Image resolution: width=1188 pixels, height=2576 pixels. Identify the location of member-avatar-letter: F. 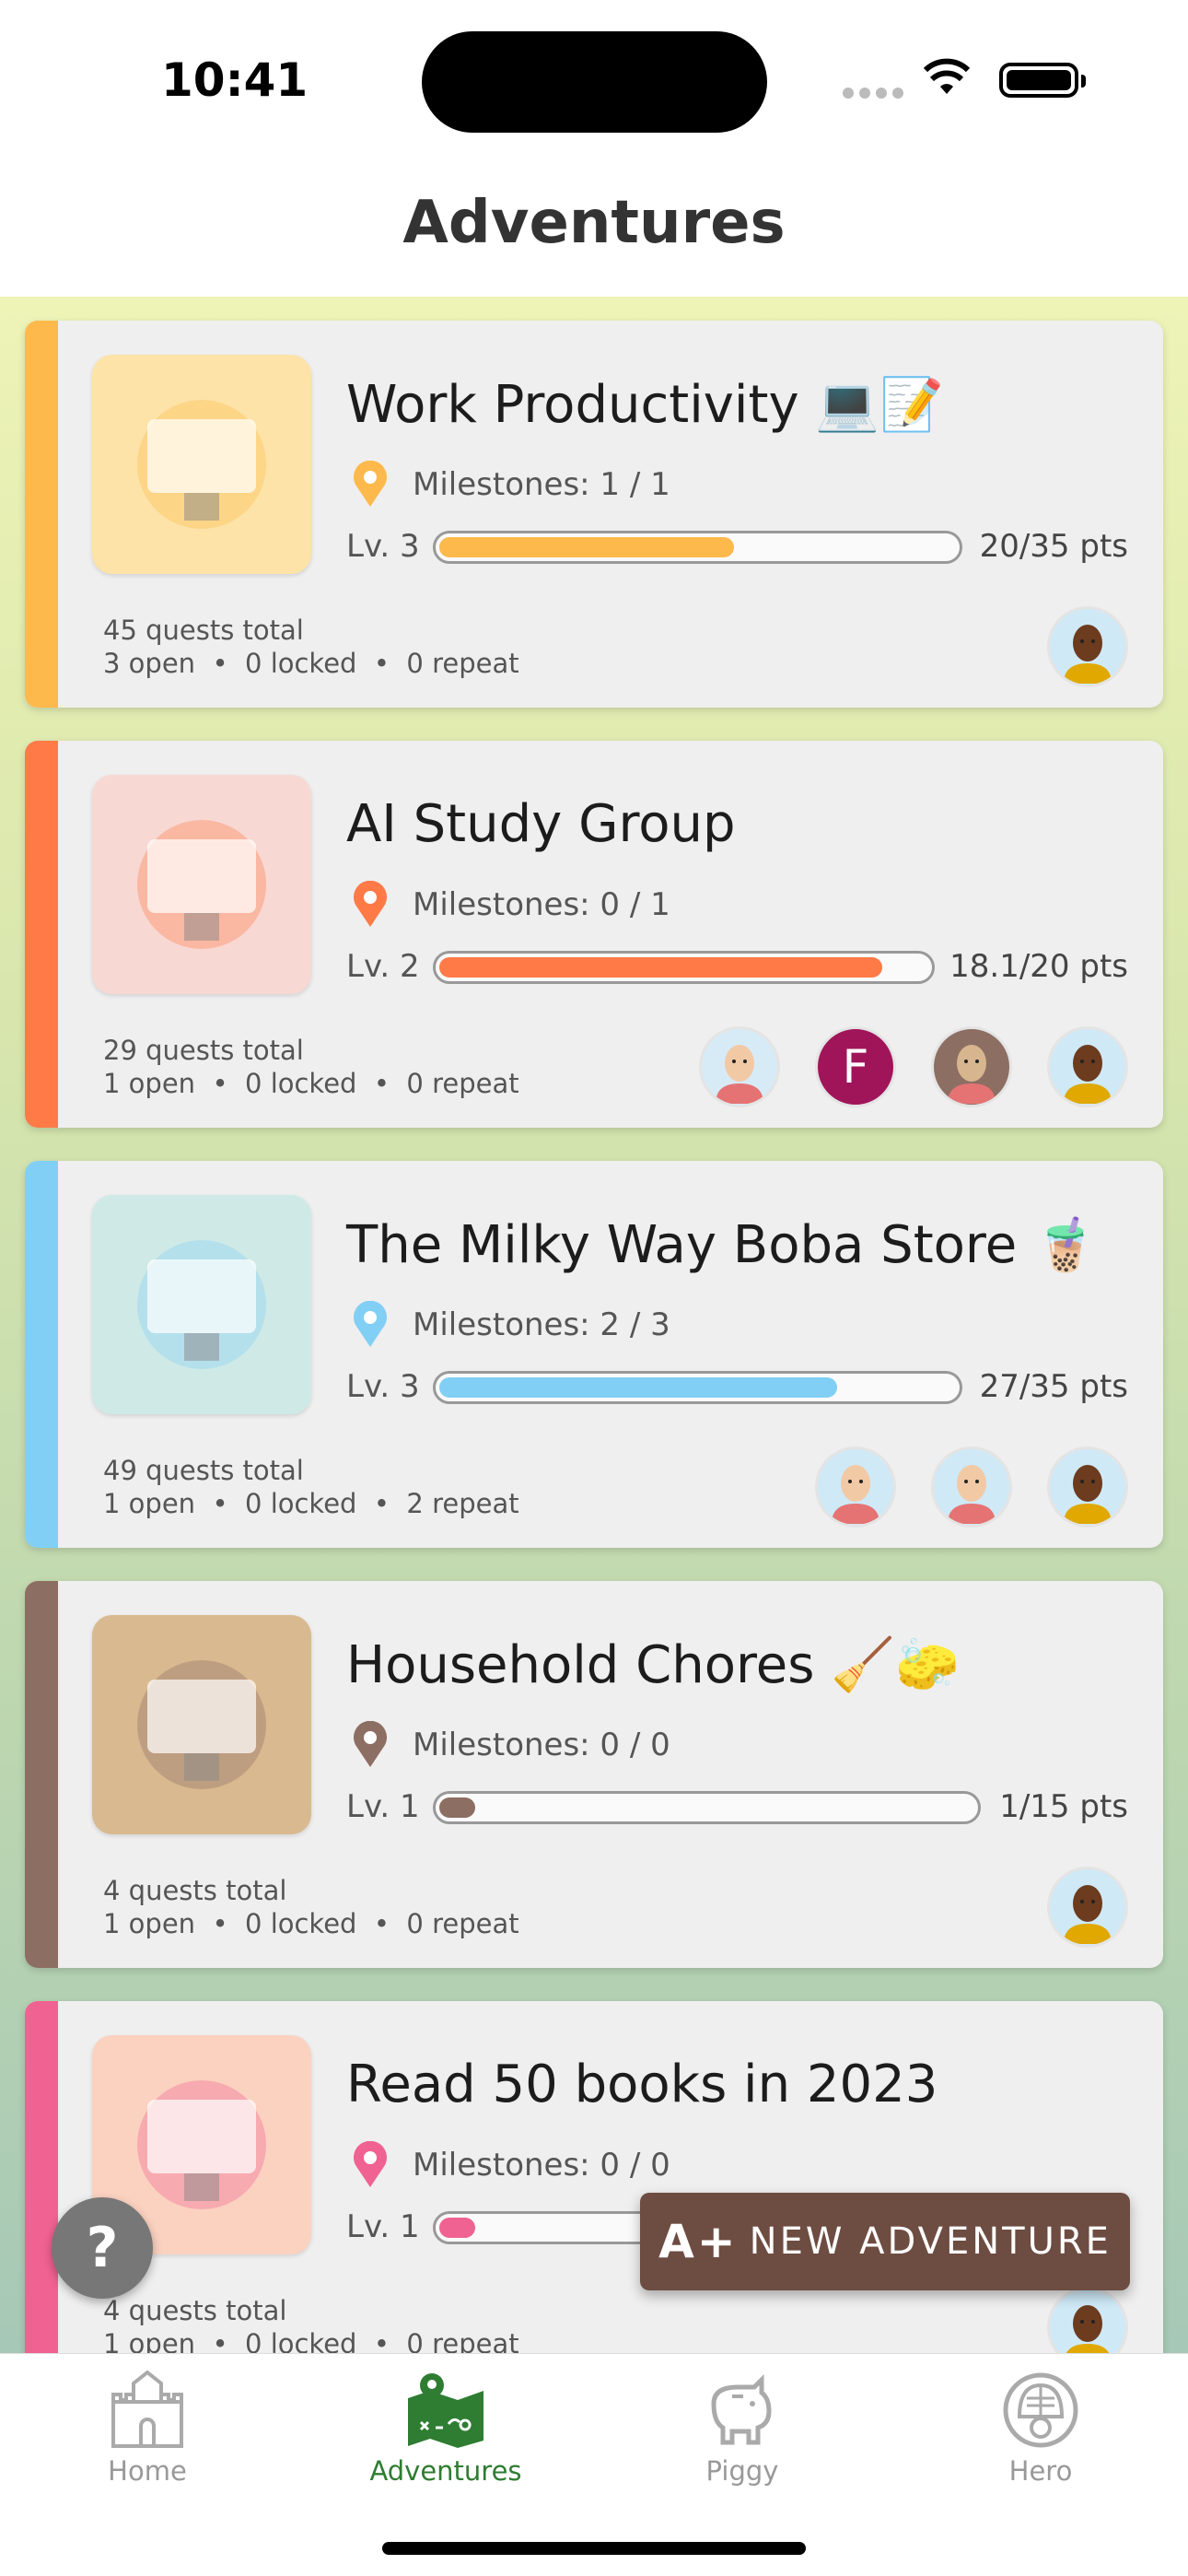
(855, 1066).